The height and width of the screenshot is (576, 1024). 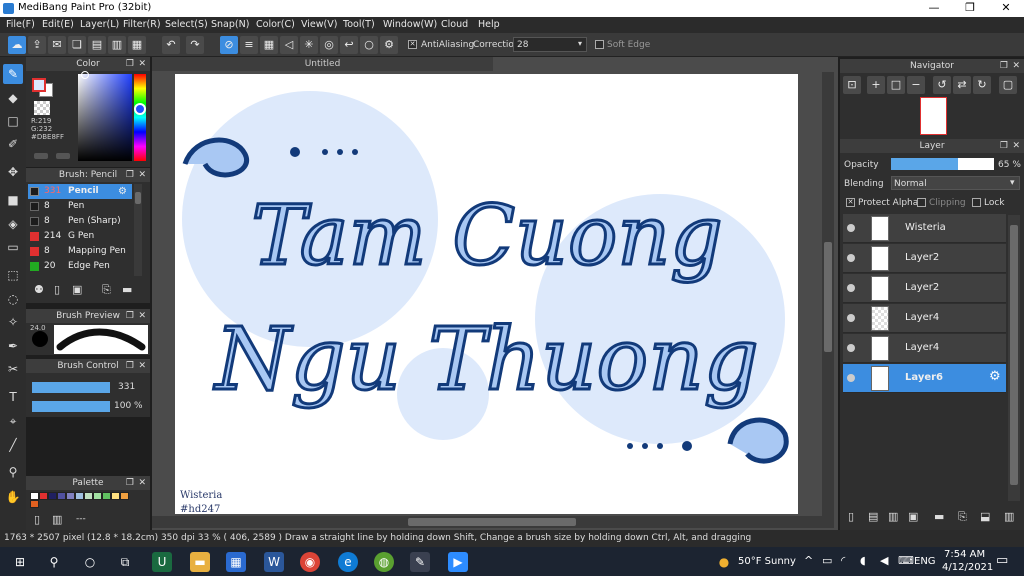 What do you see at coordinates (230, 24) in the screenshot?
I see `menu-snap: Snap(N)` at bounding box center [230, 24].